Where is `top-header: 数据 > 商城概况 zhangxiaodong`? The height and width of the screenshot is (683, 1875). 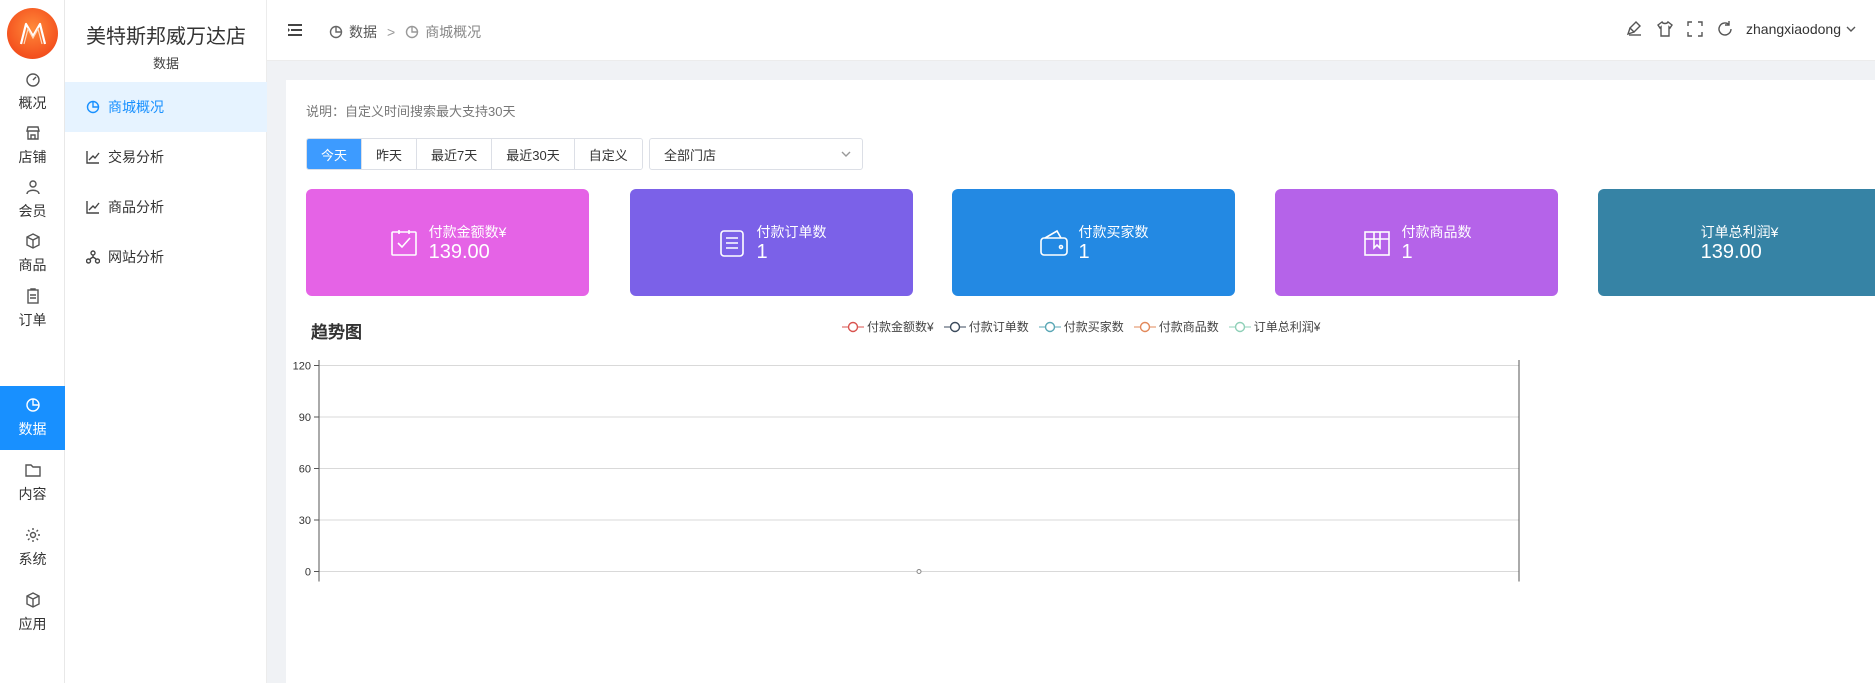 top-header: 数据 > 商城概况 zhangxiaodong is located at coordinates (1071, 30).